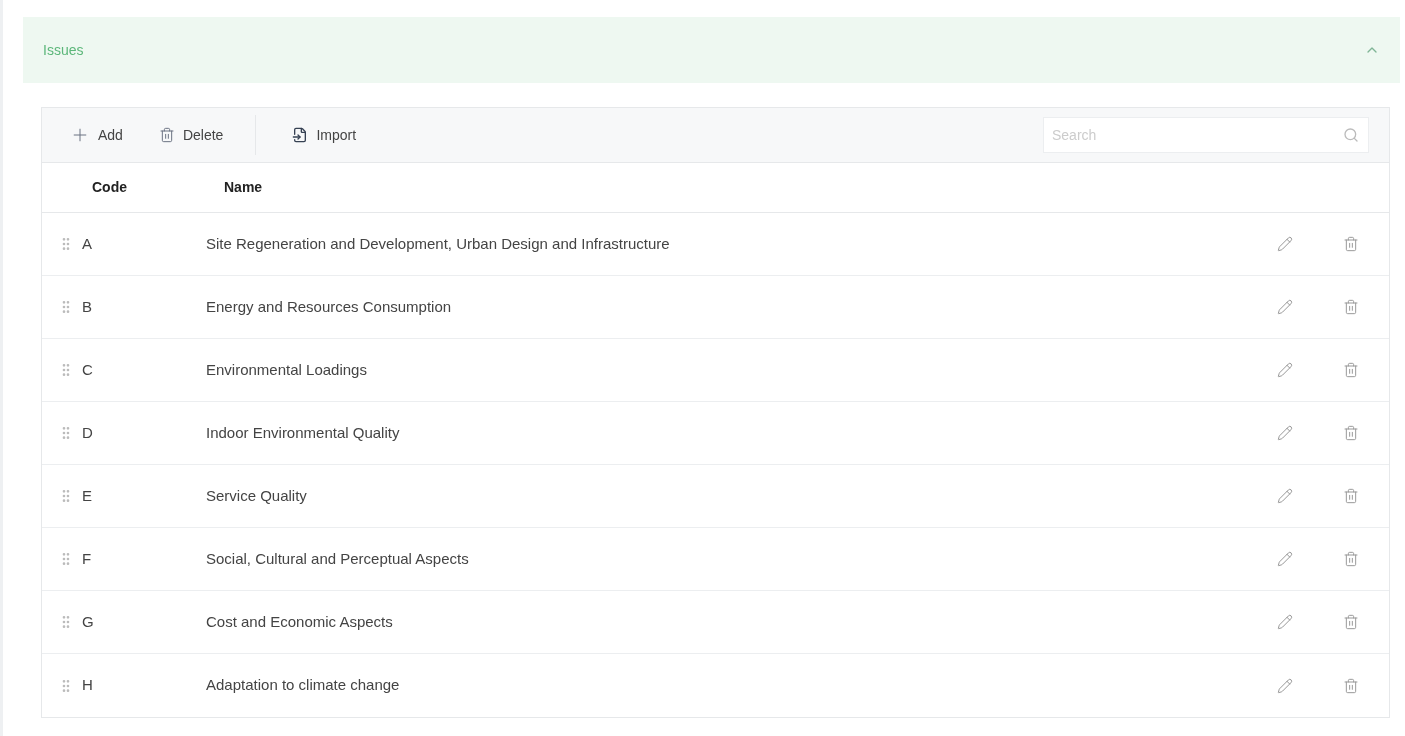  I want to click on table-cell-text: H, so click(88, 685).